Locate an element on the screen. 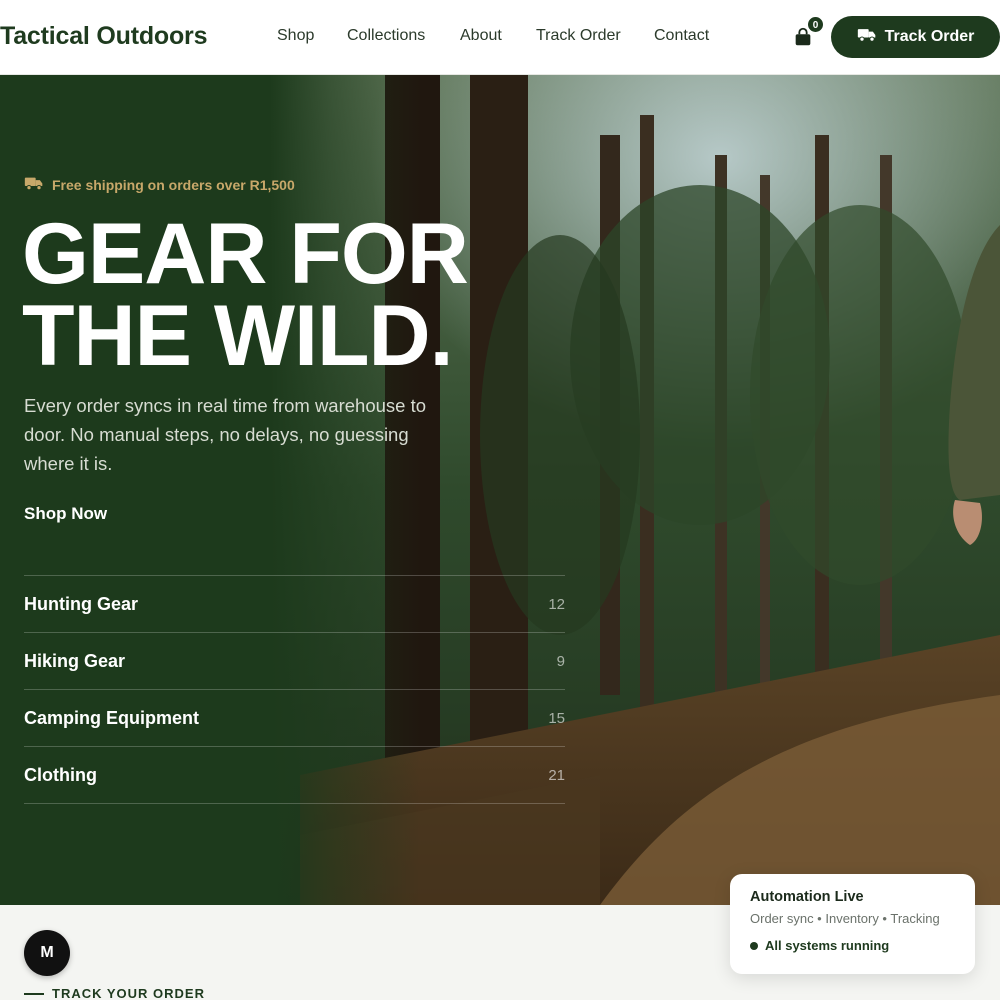 The height and width of the screenshot is (1000, 1000). status-indicator: All systems running is located at coordinates (852, 945).